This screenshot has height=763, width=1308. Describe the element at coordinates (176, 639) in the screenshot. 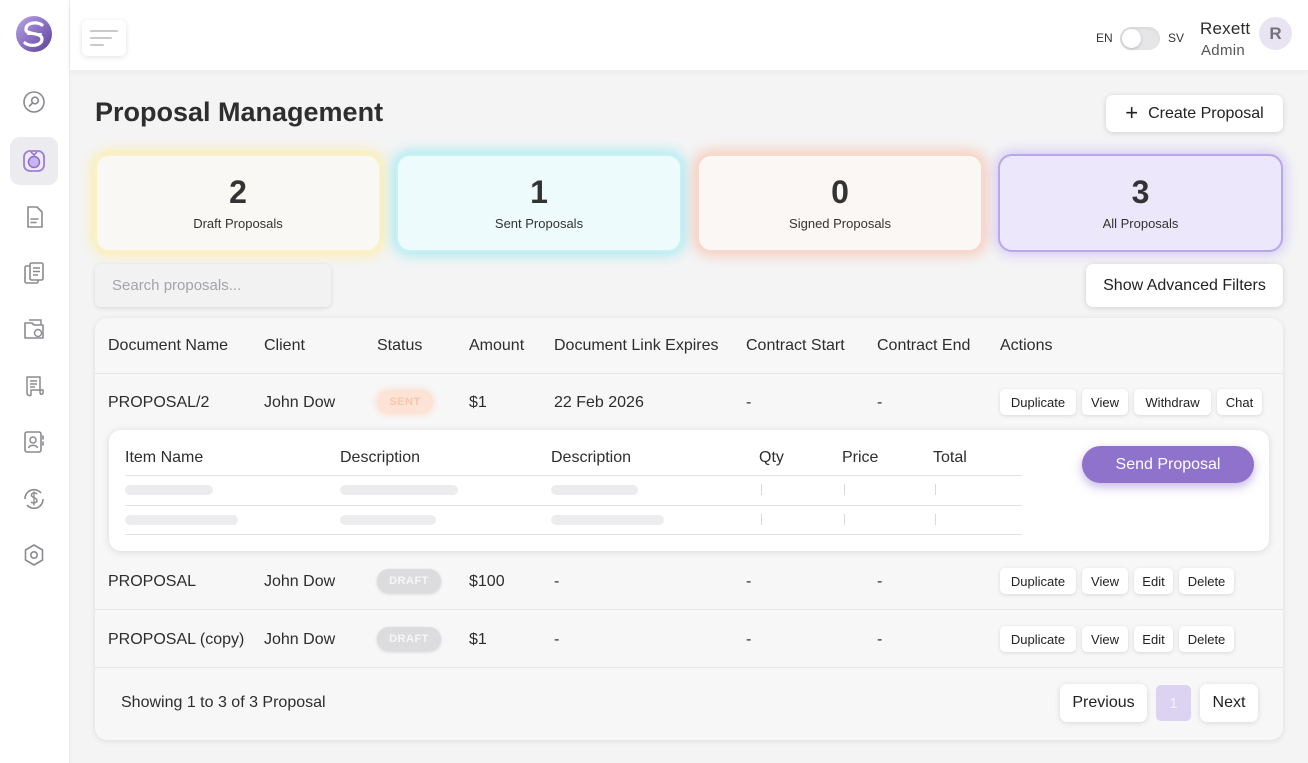

I see `document-name: PROPOSAL (copy)` at that location.